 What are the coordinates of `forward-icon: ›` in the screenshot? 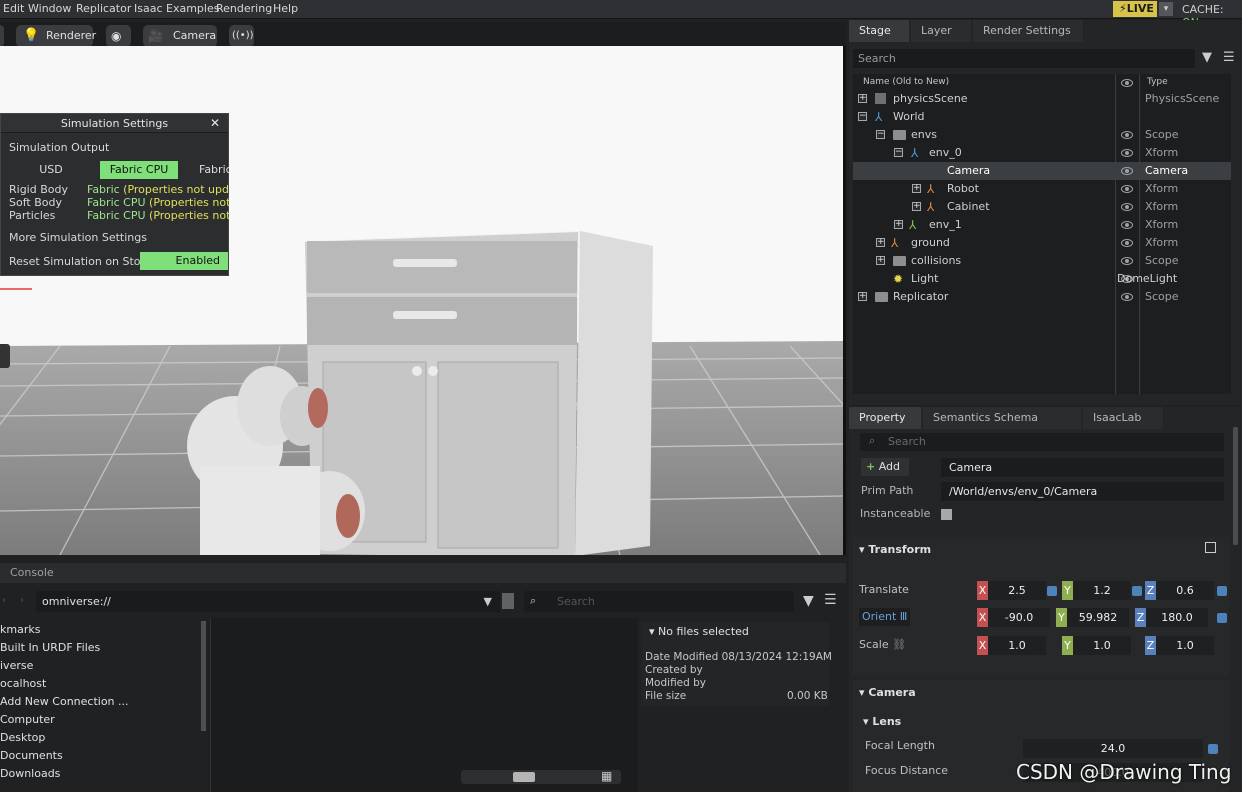 It's located at (22, 600).